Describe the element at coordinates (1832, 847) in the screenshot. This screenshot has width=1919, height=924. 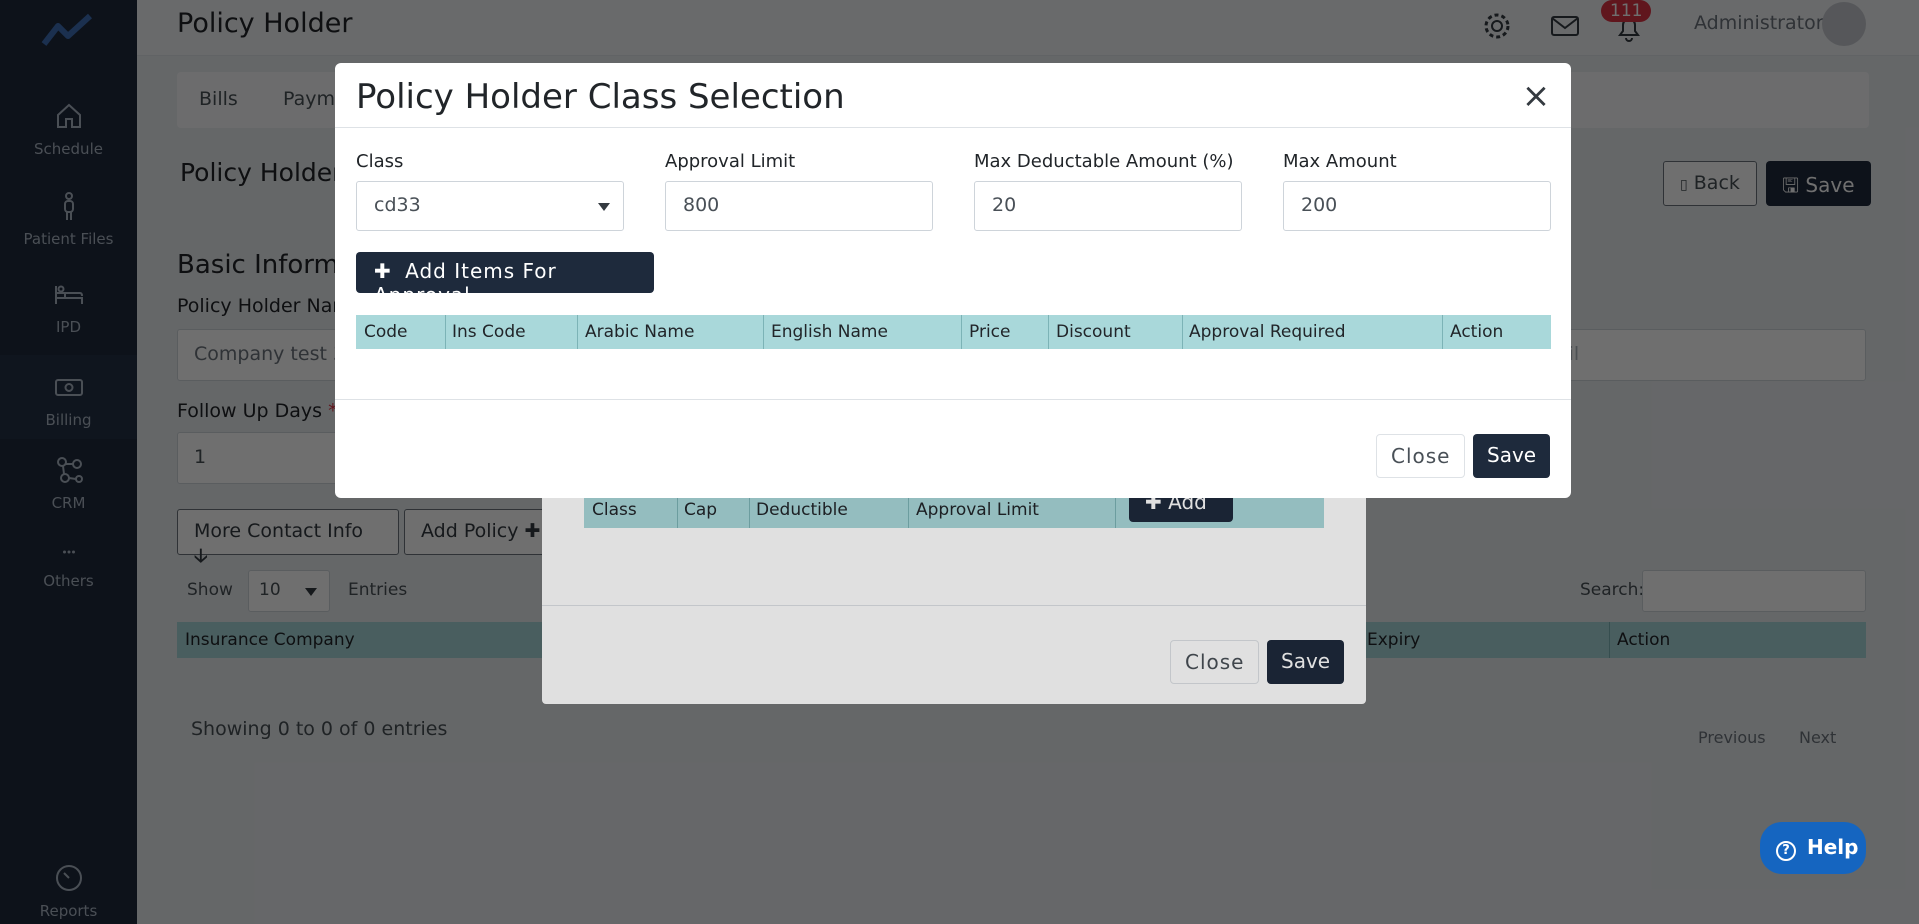
I see `help-label: Help` at that location.